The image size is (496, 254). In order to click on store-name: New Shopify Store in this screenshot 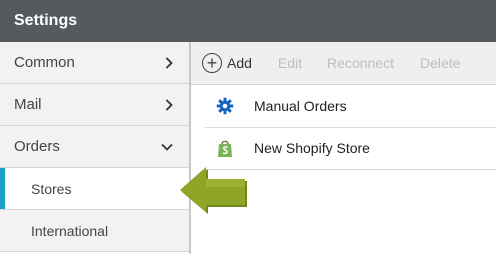, I will do `click(312, 148)`.